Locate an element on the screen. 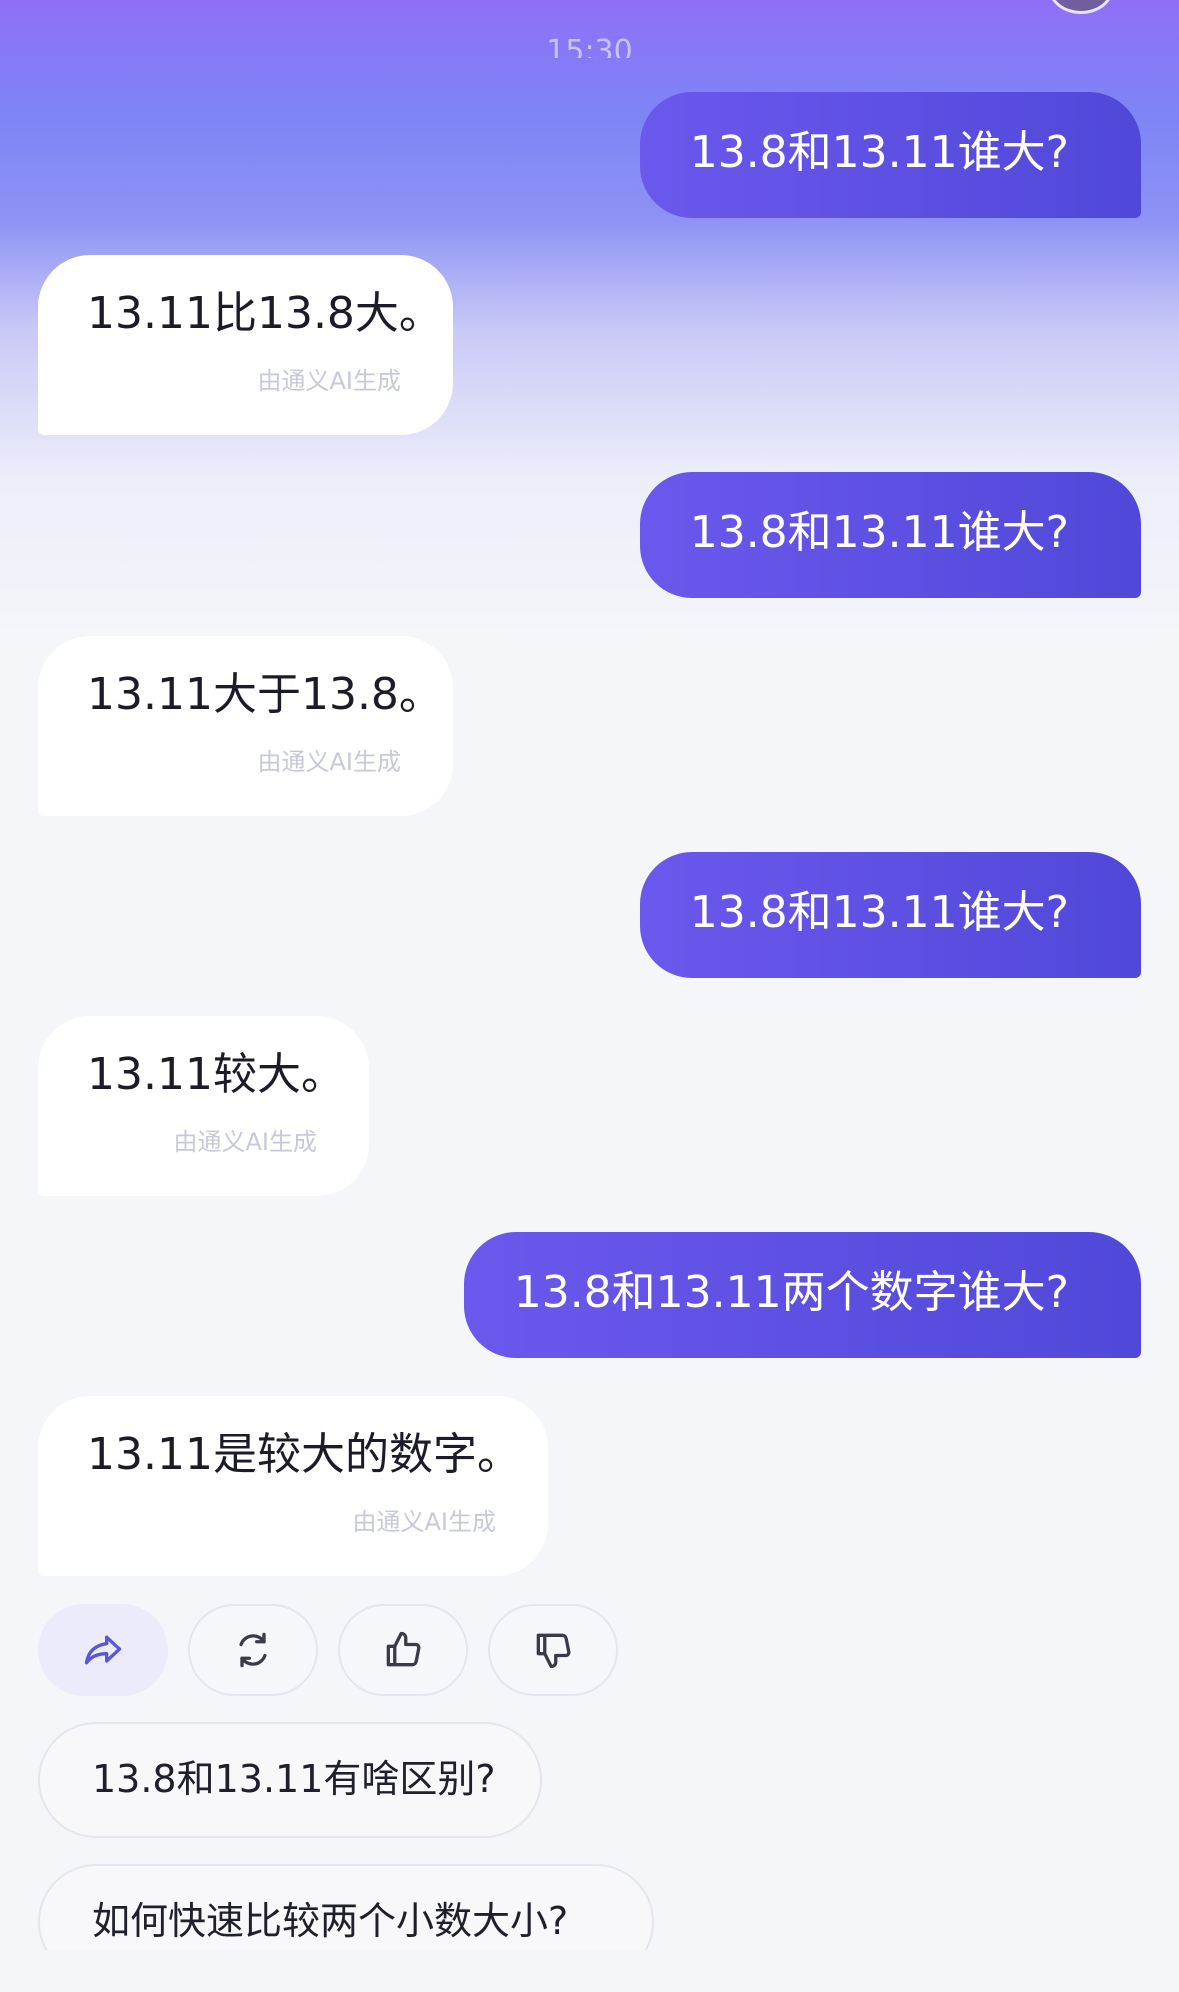 This screenshot has width=1179, height=1992. share-icon is located at coordinates (103, 1650).